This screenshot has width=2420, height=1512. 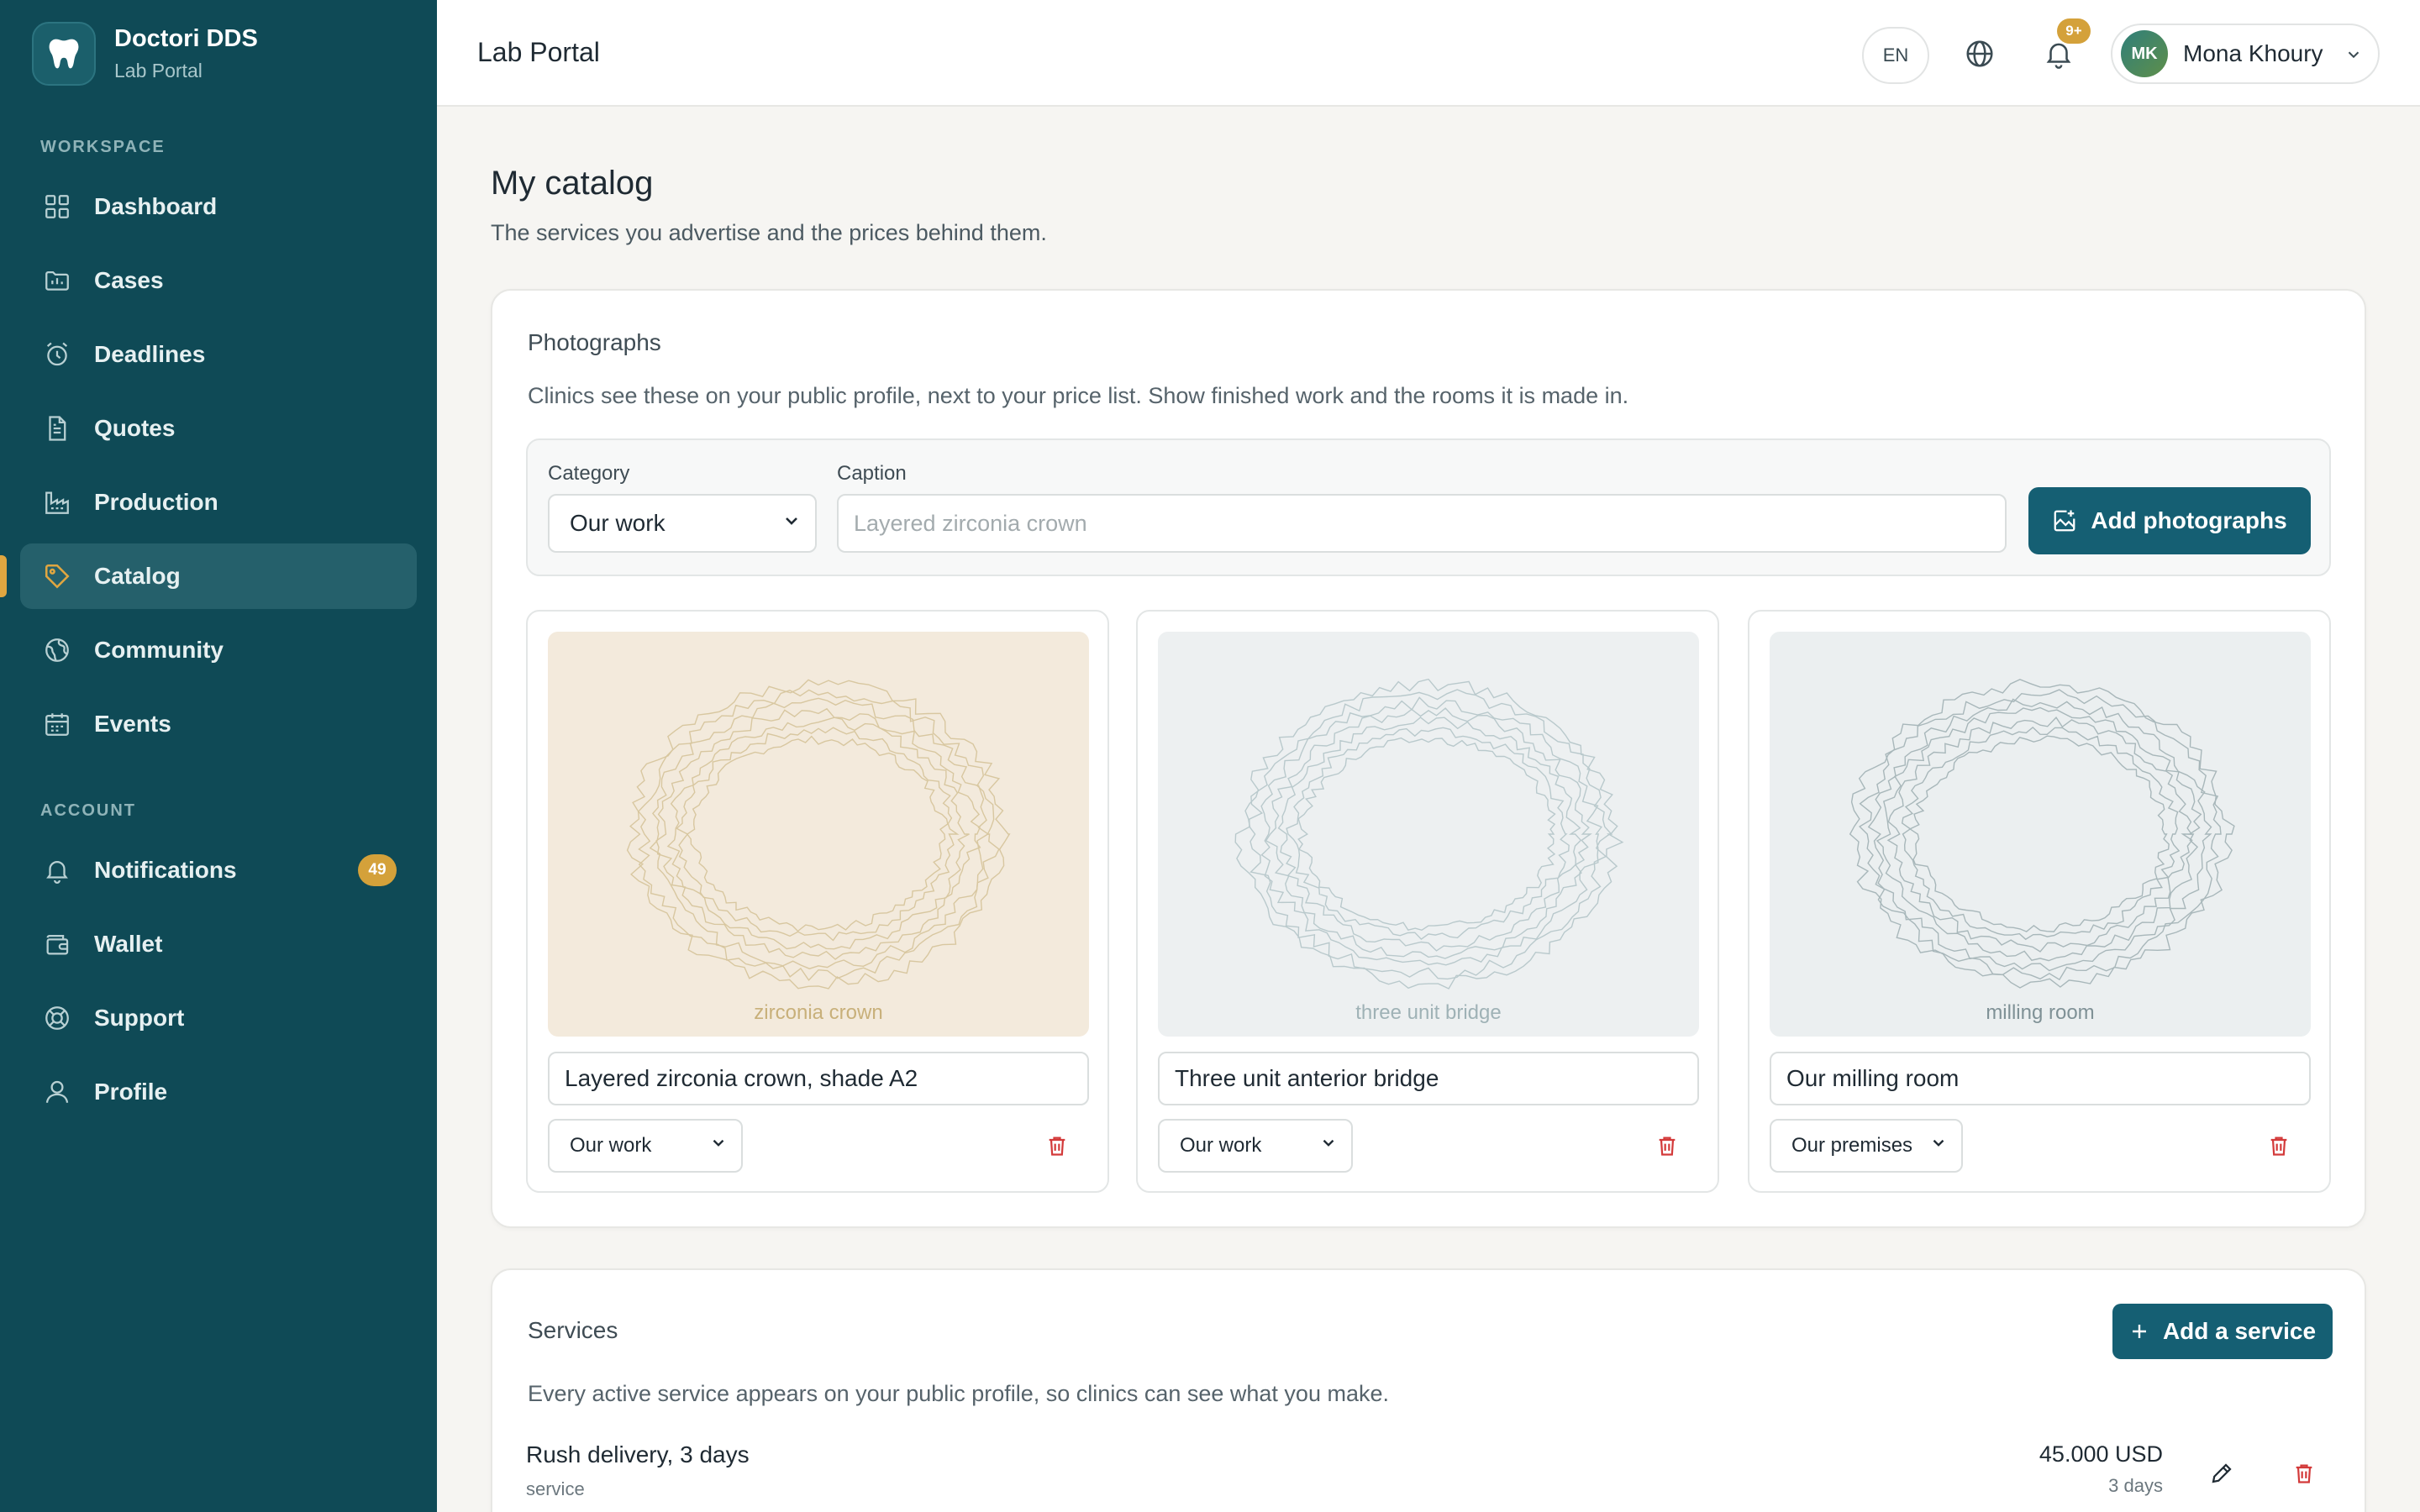 I want to click on photo-image-label: zirconia crown, so click(x=818, y=1012).